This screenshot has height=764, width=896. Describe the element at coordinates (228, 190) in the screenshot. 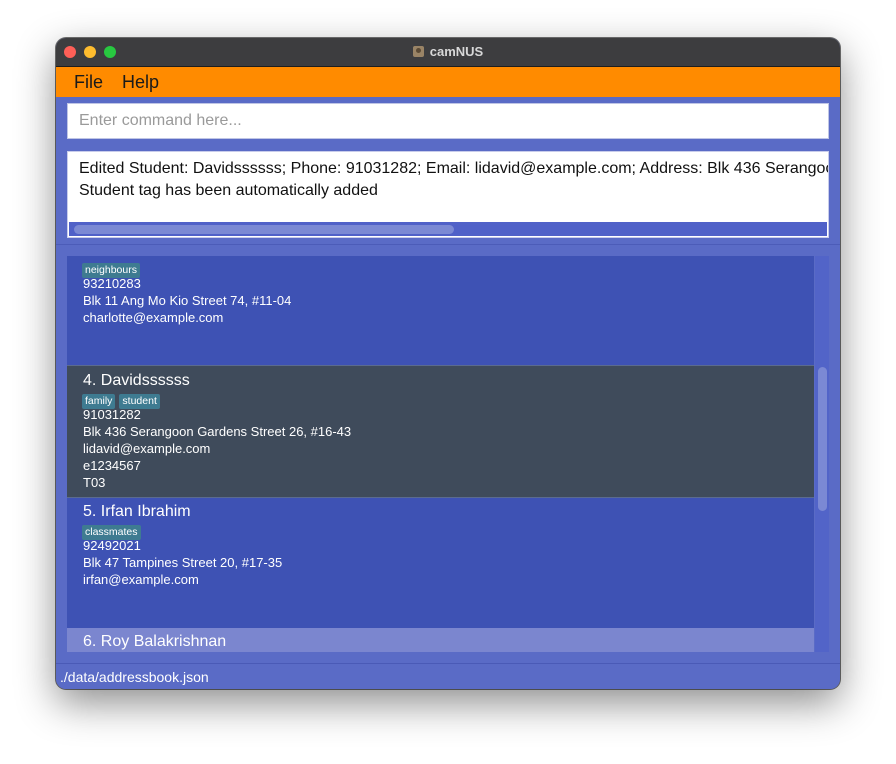

I see `result-line-2: Student tag has been automatically added` at that location.